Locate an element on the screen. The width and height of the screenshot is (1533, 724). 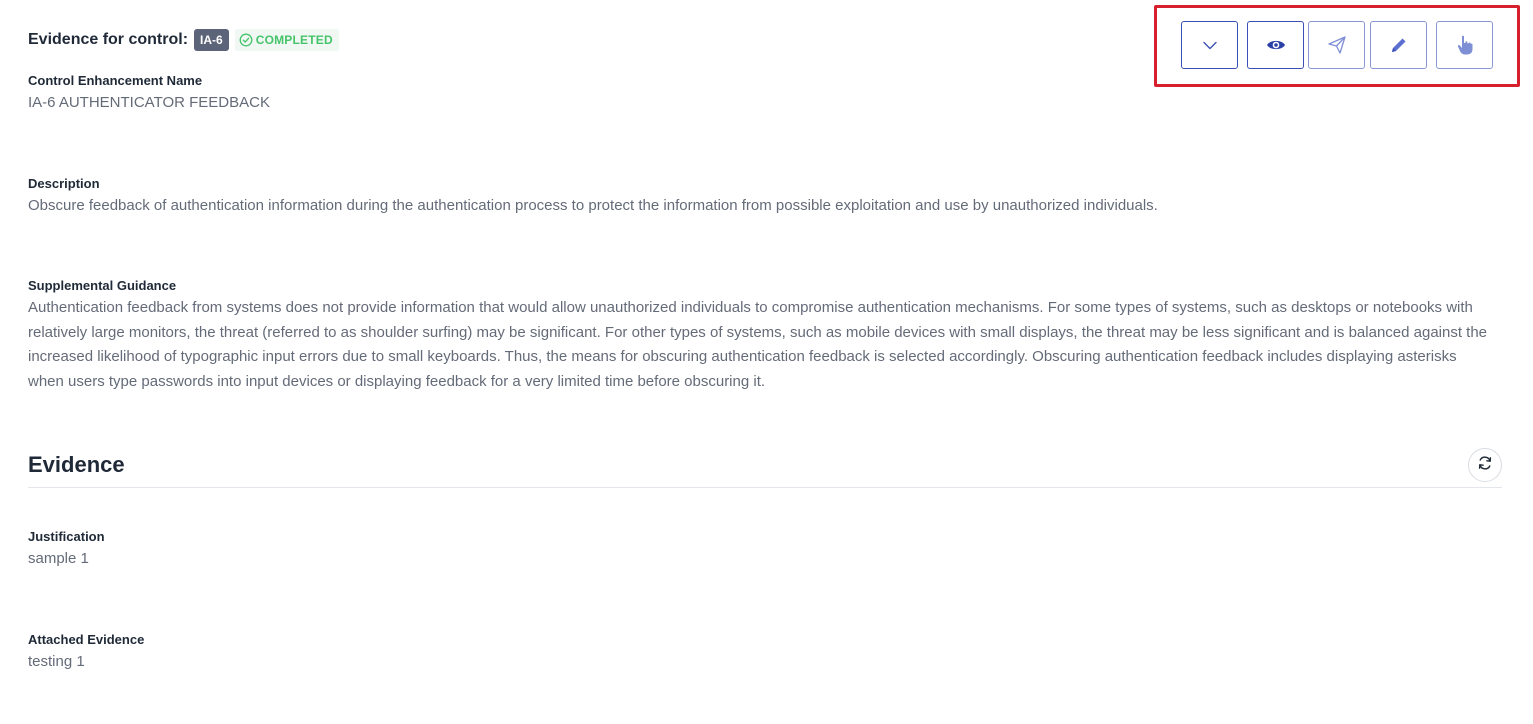
section-divider is located at coordinates (765, 487).